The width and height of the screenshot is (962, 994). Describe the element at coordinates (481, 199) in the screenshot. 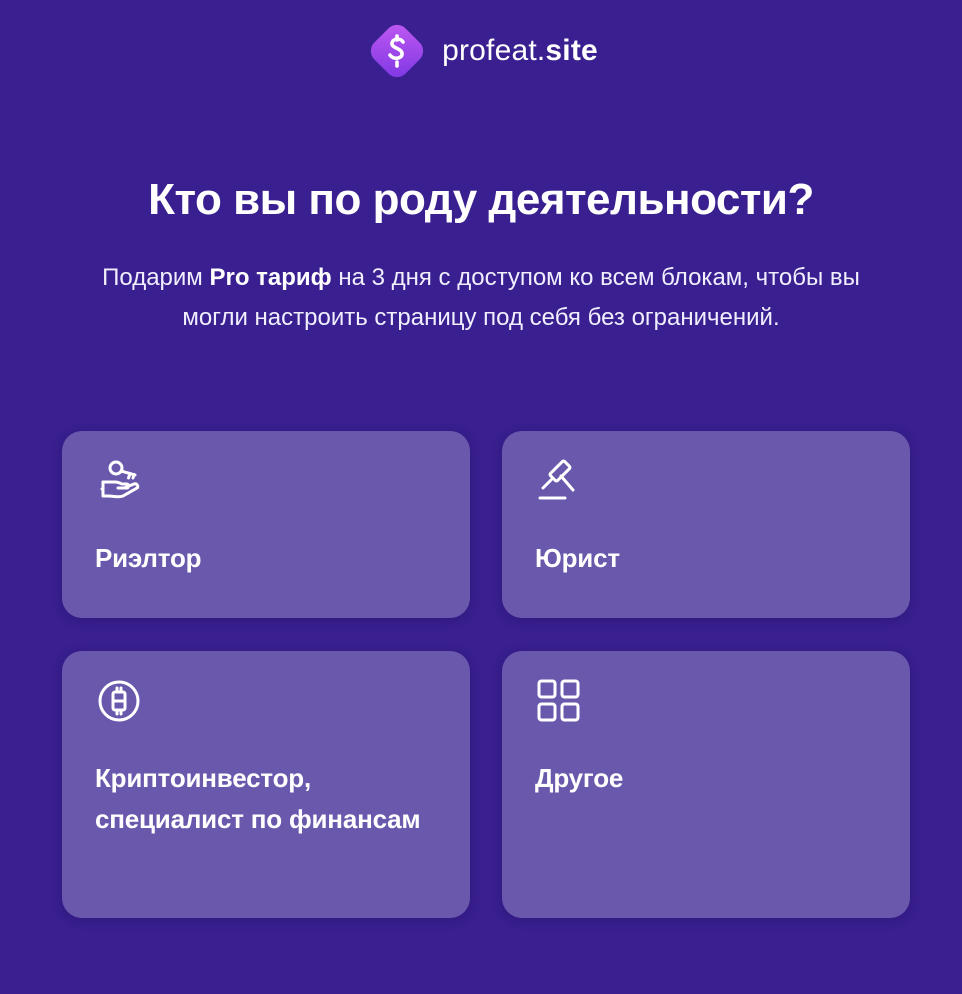

I see `page-title: Кто вы по роду деятельности?` at that location.